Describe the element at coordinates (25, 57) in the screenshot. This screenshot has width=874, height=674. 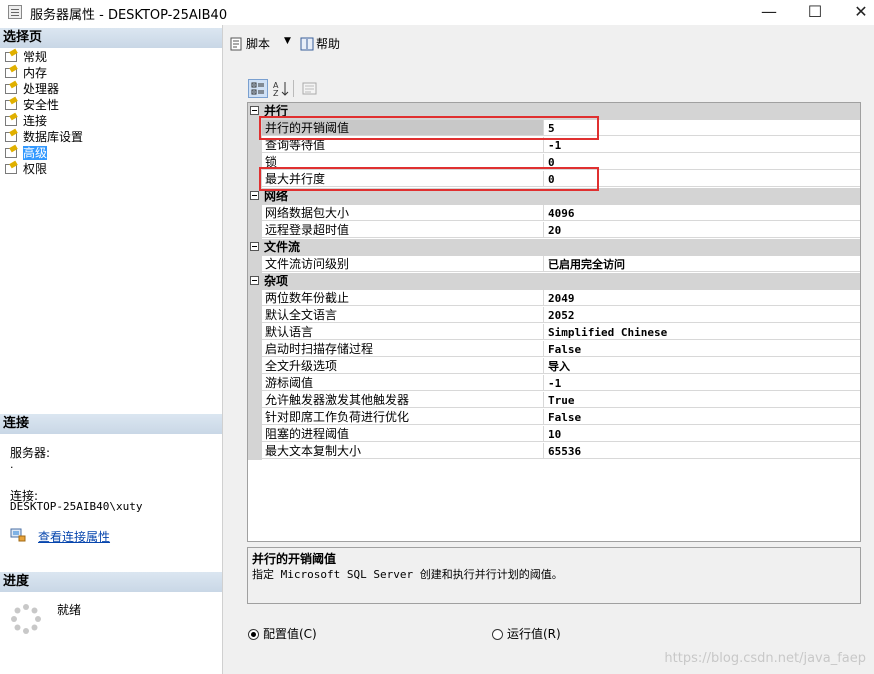
I see `page-item: 常规` at that location.